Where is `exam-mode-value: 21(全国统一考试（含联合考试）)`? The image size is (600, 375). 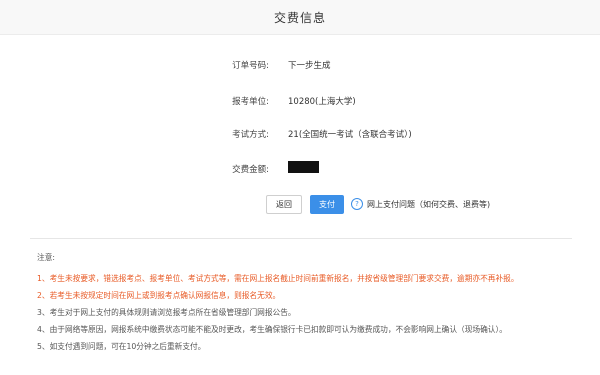
exam-mode-value: 21(全国统一考试（含联合考试）) is located at coordinates (350, 135).